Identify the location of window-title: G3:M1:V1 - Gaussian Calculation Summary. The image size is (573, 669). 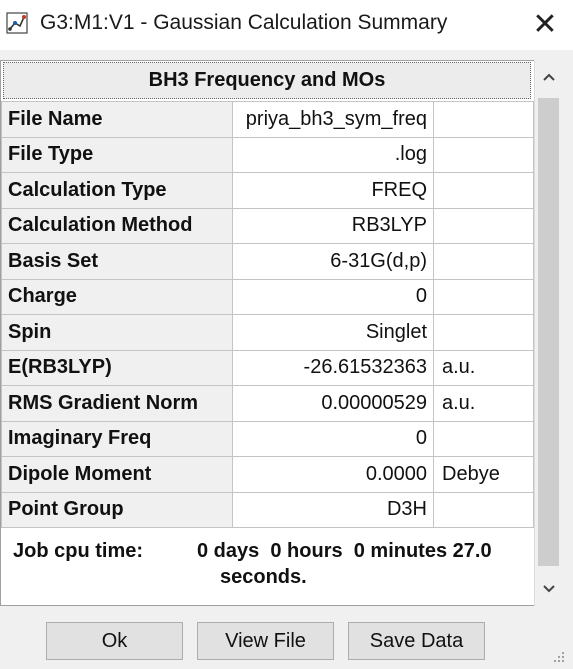
(244, 22).